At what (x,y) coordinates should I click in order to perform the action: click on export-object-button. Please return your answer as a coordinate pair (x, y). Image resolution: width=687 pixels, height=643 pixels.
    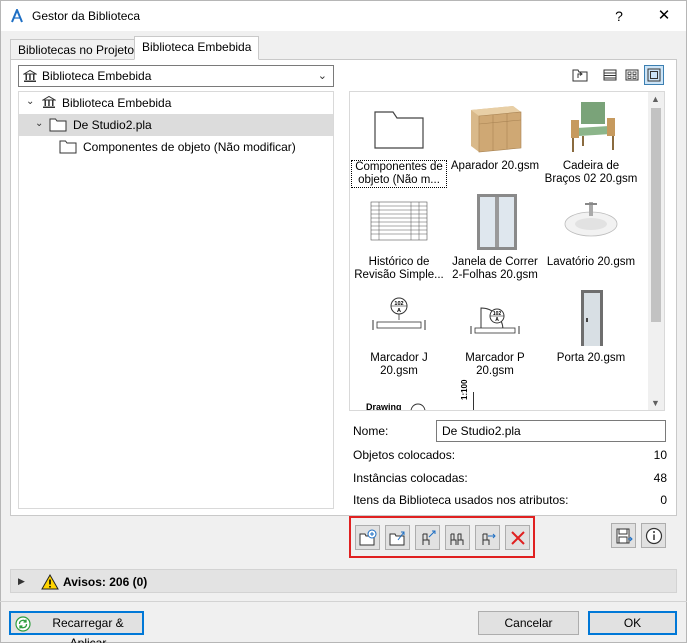
    Looking at the image, I should click on (427, 537).